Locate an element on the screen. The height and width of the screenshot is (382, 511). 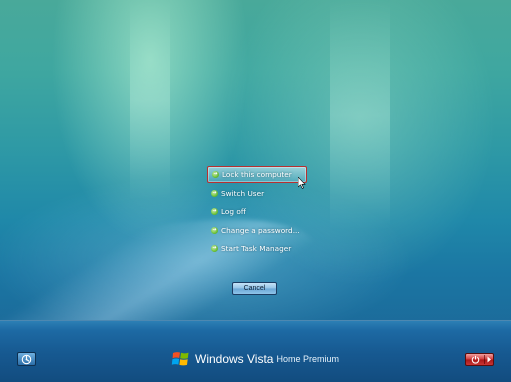
shut-down-button is located at coordinates (479, 359).